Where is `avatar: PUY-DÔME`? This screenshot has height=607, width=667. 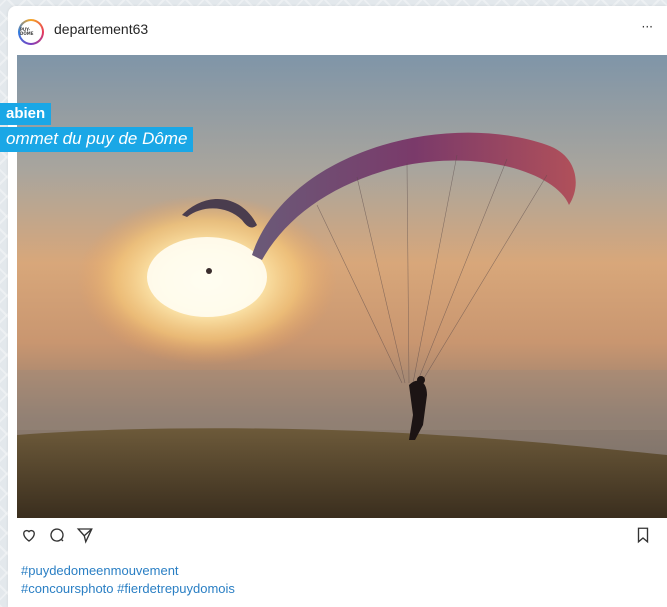
avatar: PUY-DÔME is located at coordinates (31, 32).